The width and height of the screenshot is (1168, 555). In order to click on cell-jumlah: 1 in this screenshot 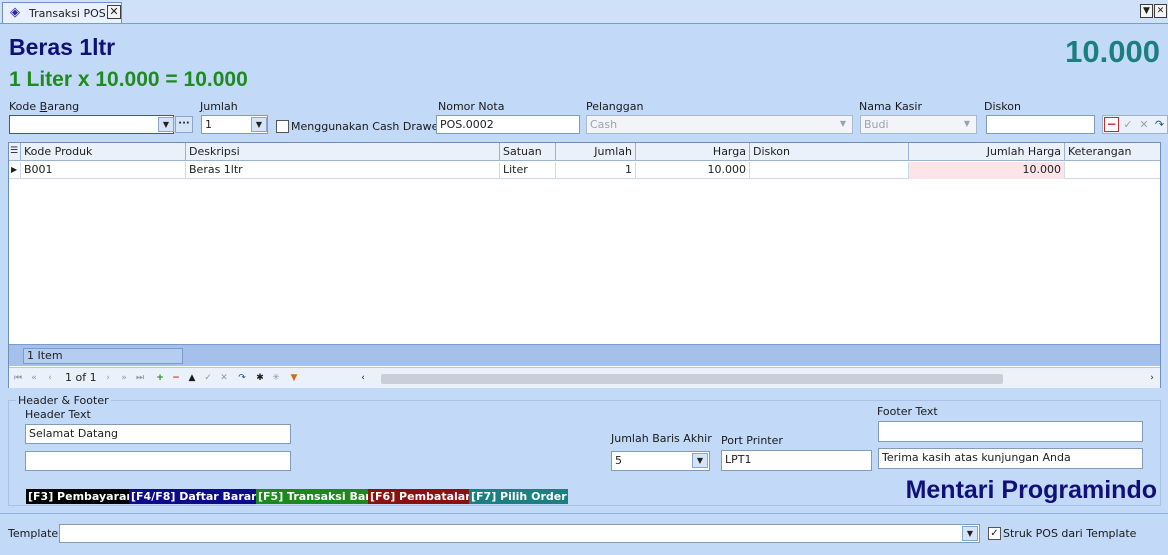, I will do `click(596, 170)`.